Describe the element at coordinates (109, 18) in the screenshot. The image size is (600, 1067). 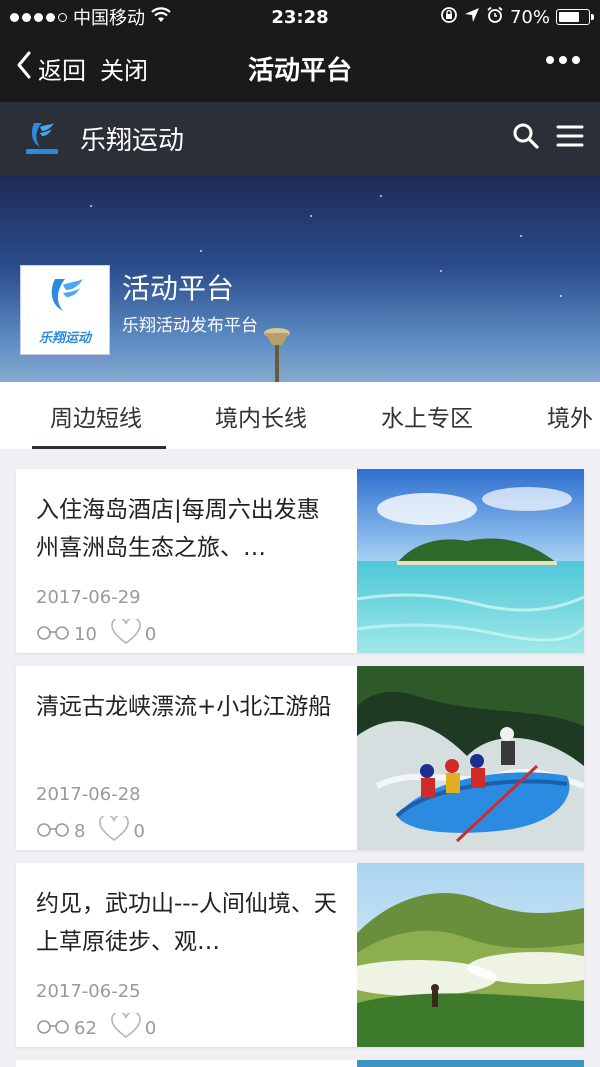
I see `carrier-label: 中国移动` at that location.